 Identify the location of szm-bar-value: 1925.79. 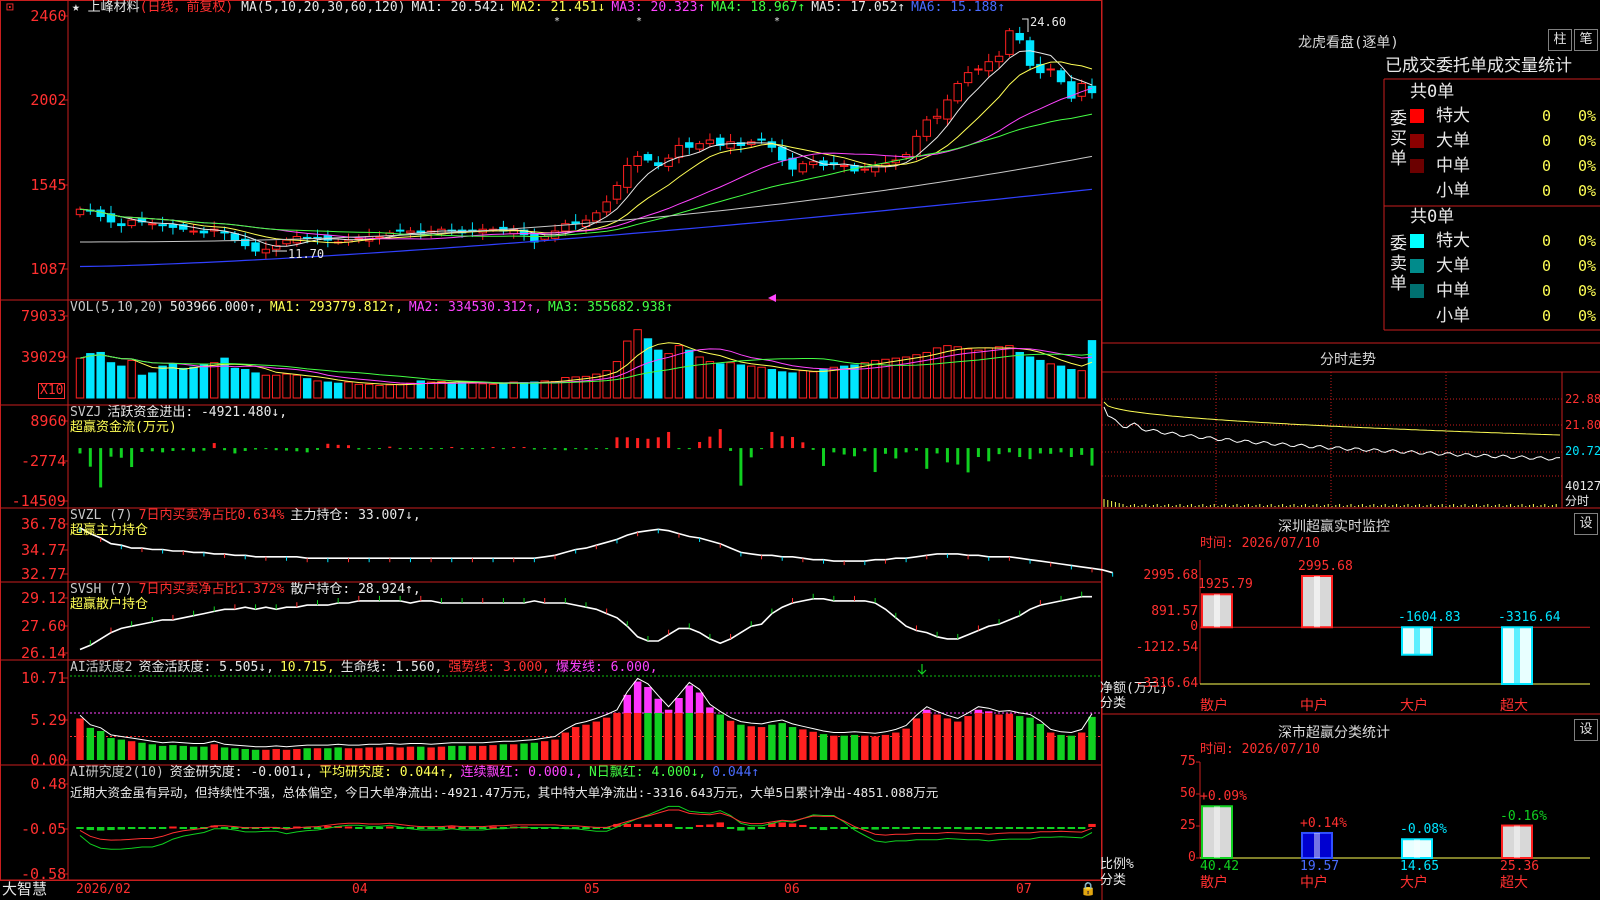
(1225, 585).